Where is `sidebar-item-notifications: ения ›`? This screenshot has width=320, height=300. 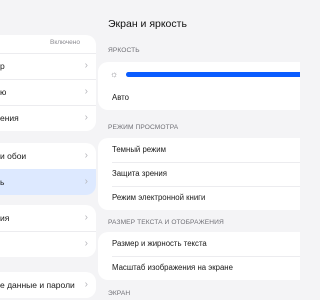 sidebar-item-notifications: ения › is located at coordinates (48, 118).